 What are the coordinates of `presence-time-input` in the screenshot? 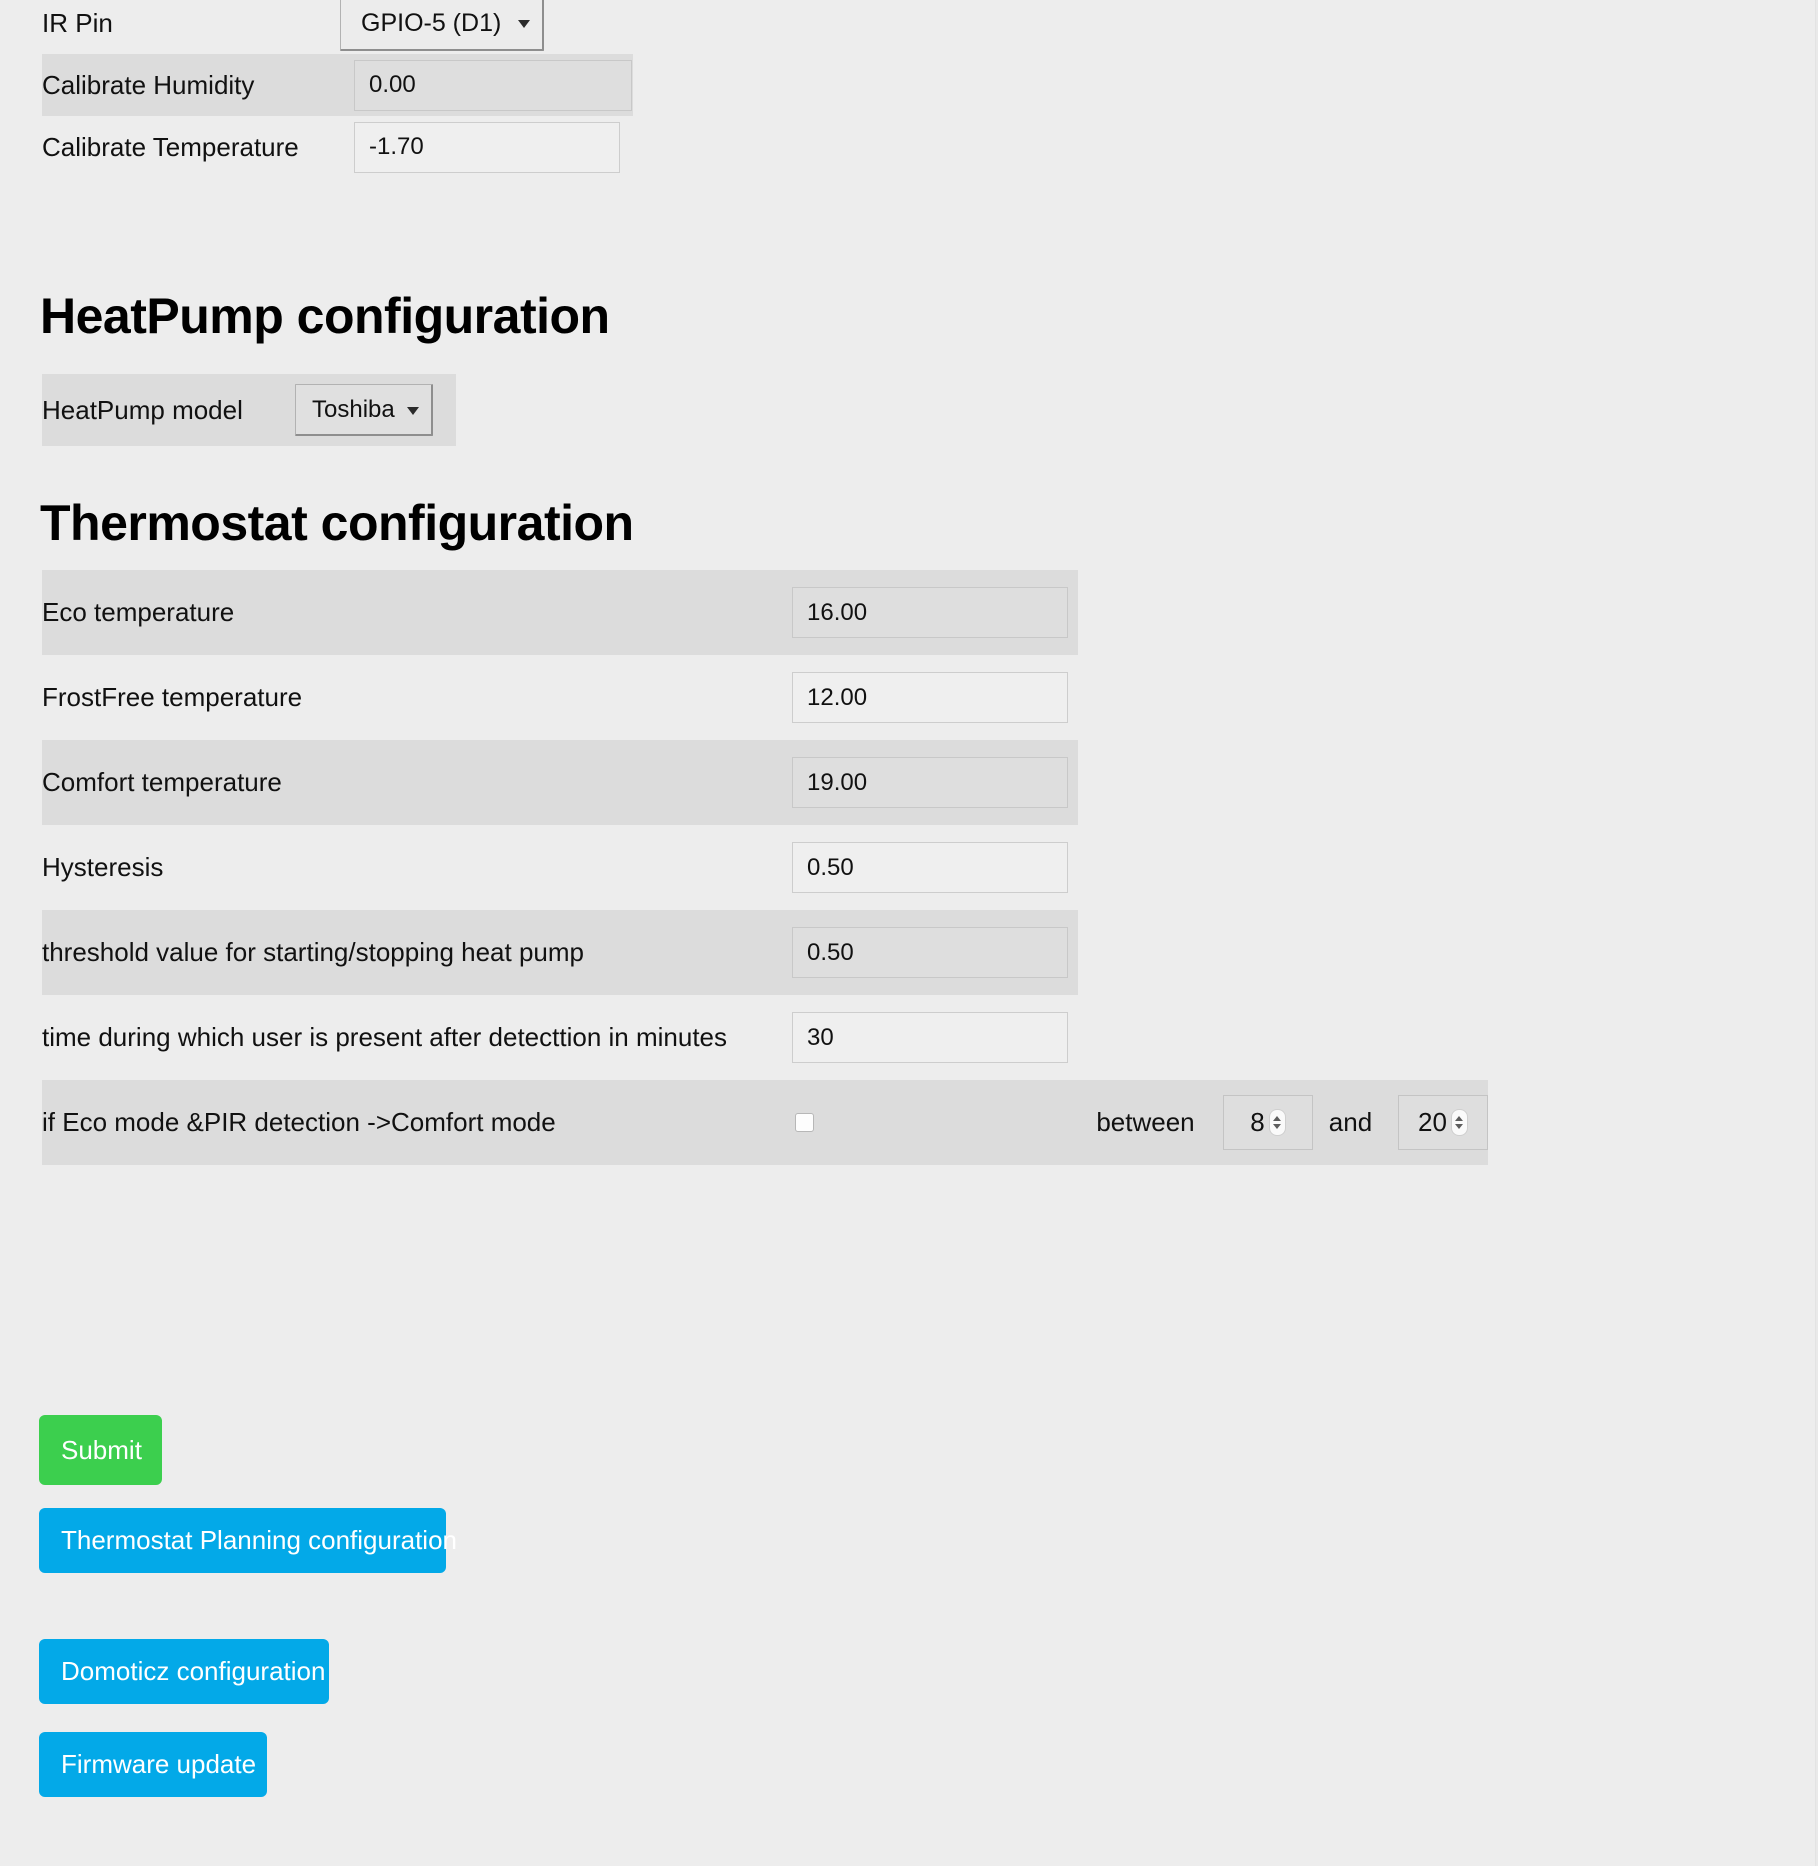 It's located at (930, 1037).